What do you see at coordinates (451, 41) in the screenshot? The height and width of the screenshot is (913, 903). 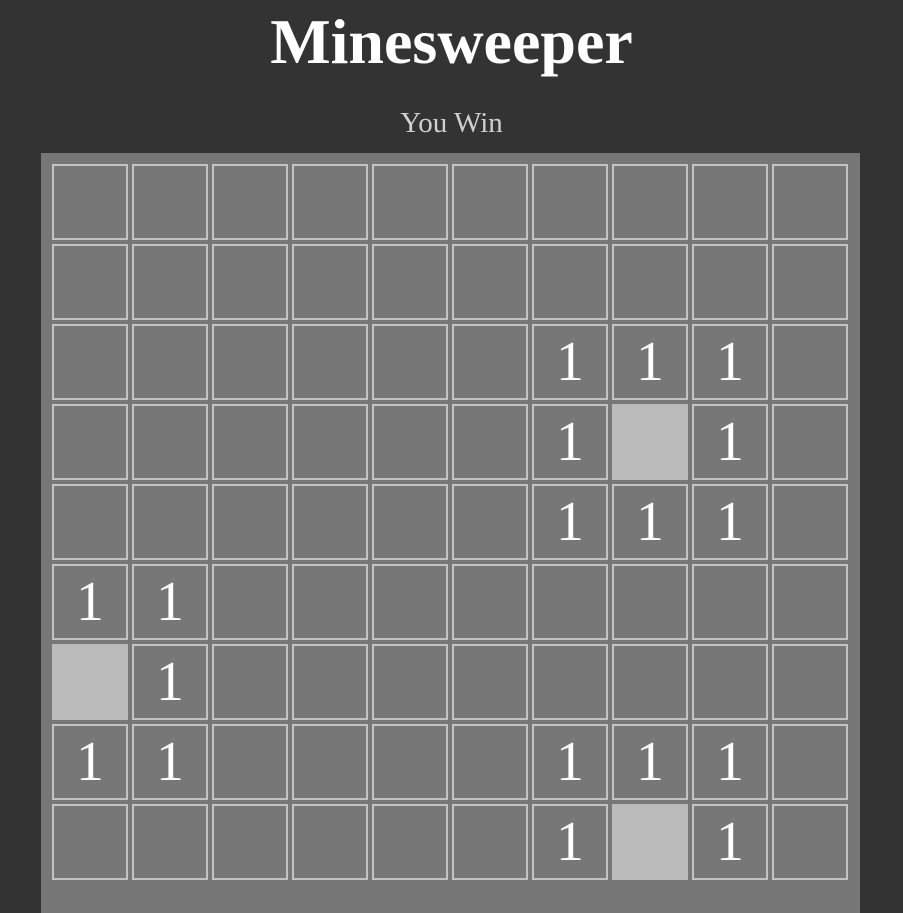 I see `page-title: Minesweeper` at bounding box center [451, 41].